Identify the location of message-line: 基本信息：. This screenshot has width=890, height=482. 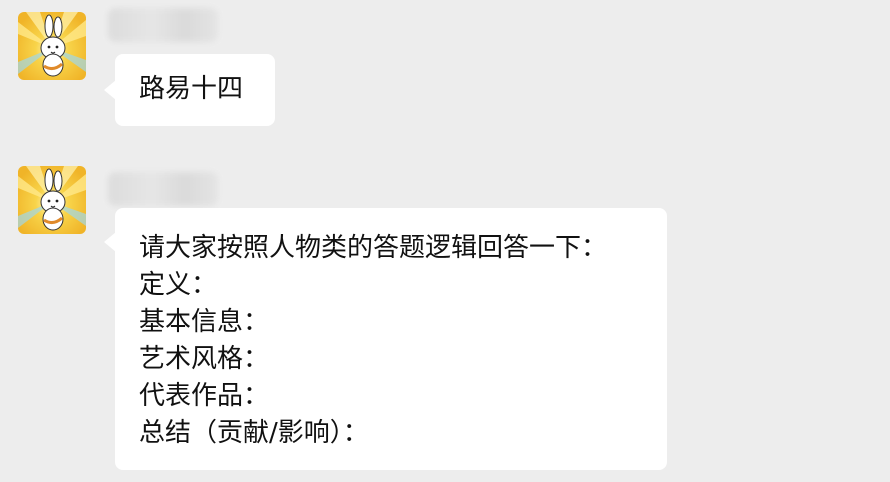
(204, 322).